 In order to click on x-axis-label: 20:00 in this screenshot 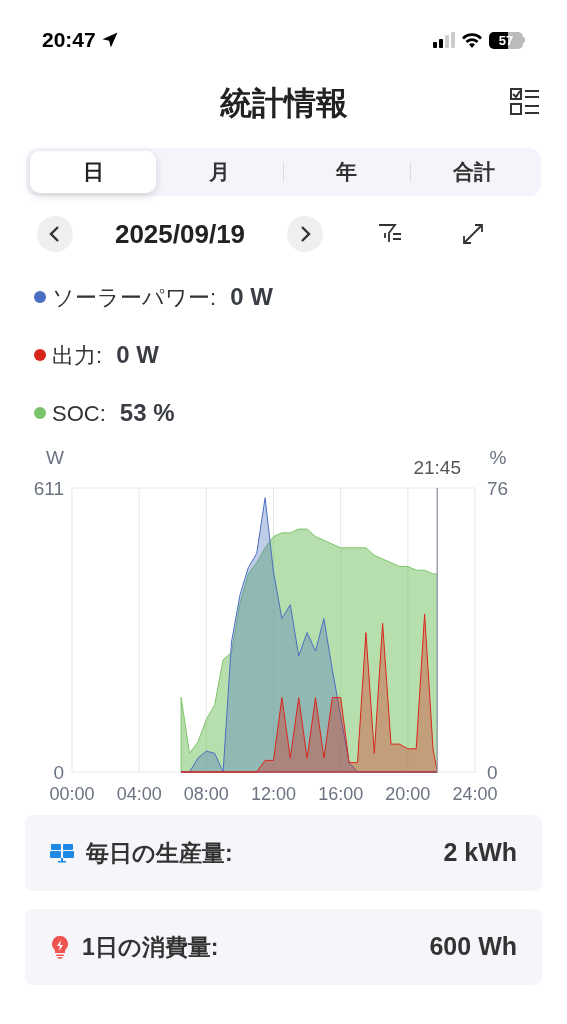, I will do `click(408, 794)`.